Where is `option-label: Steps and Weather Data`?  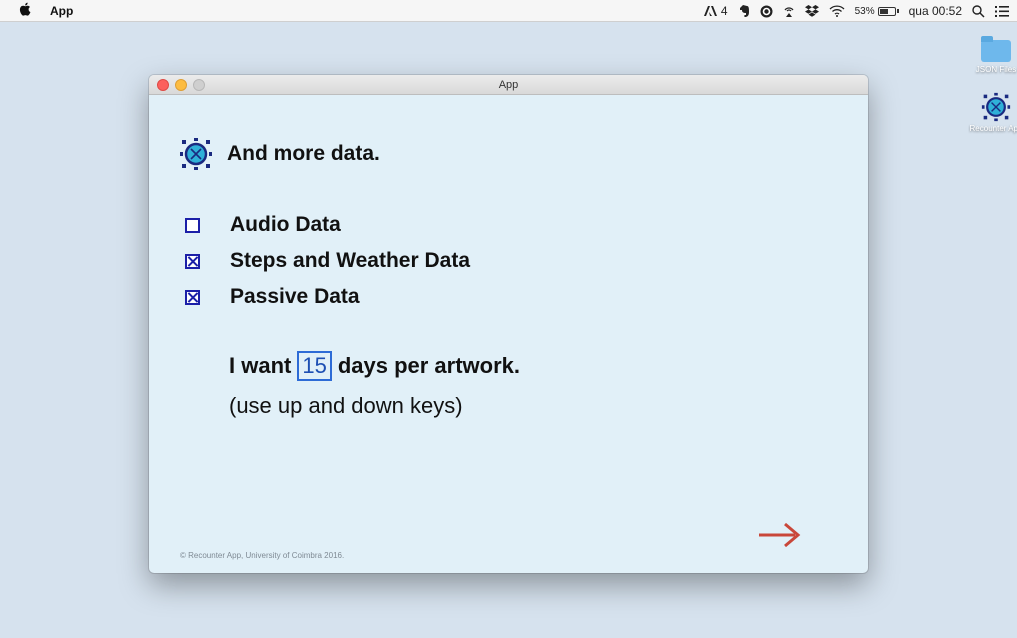
option-label: Steps and Weather Data is located at coordinates (350, 260).